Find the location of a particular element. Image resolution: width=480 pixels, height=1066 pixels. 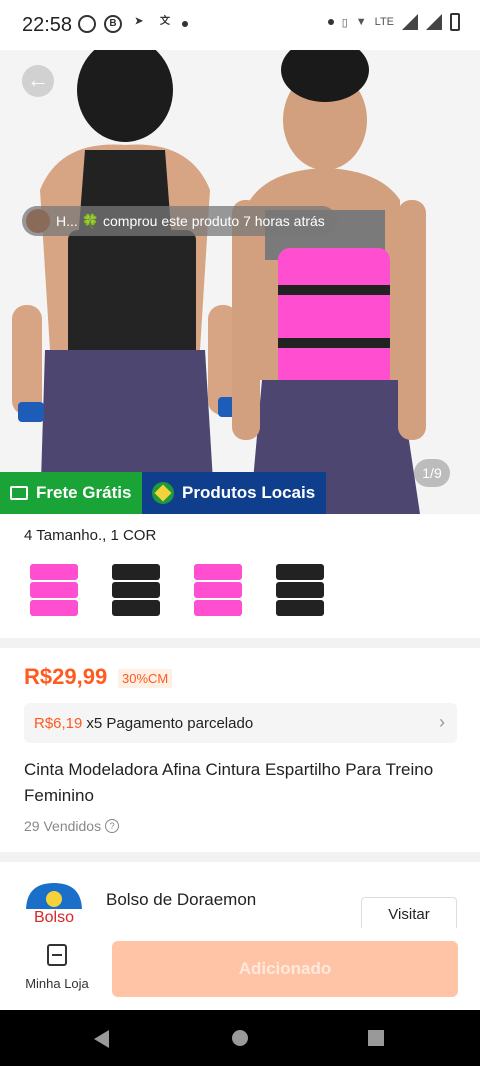

local-products-badge: Produtos Locais is located at coordinates (234, 493).